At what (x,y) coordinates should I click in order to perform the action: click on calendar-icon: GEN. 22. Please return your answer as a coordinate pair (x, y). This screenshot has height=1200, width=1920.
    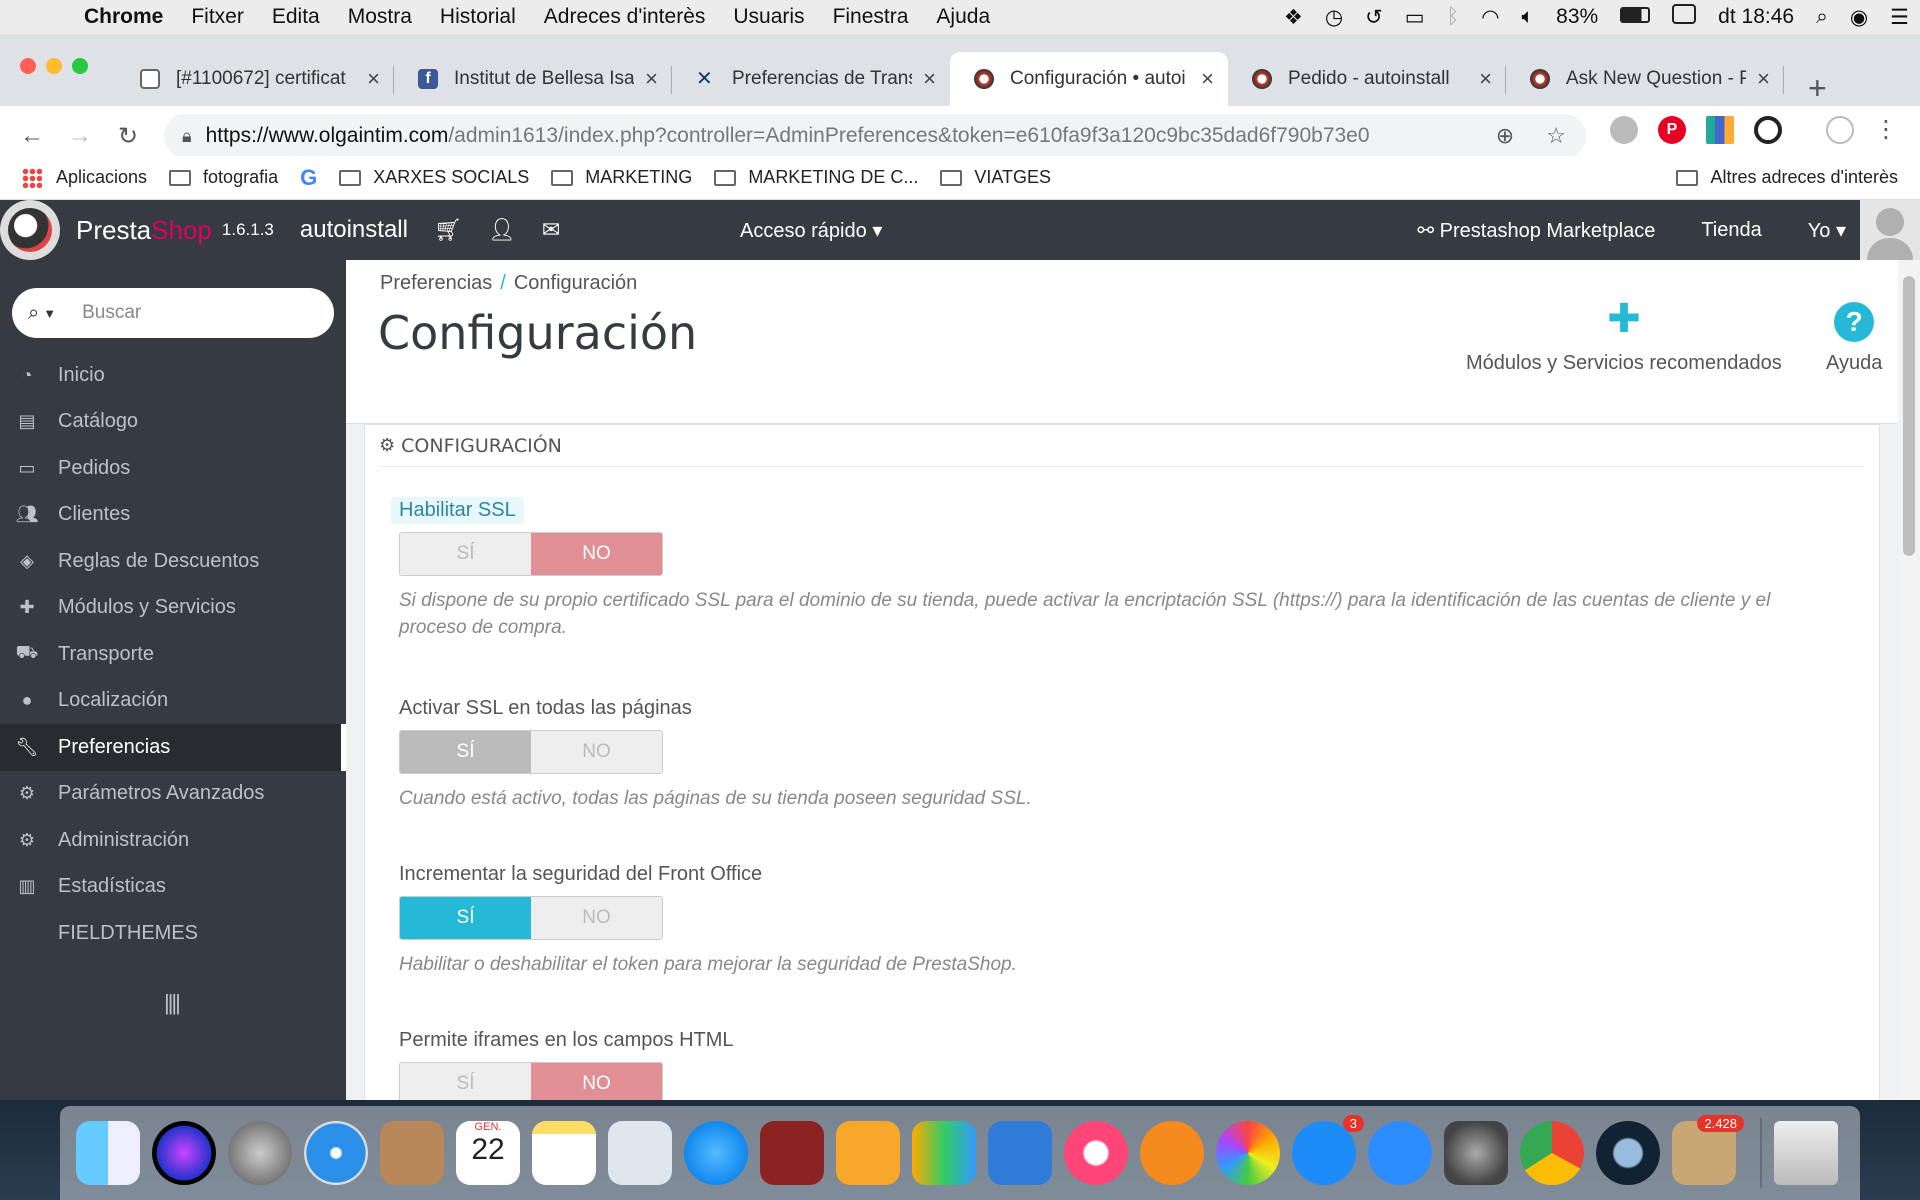
    Looking at the image, I should click on (488, 1153).